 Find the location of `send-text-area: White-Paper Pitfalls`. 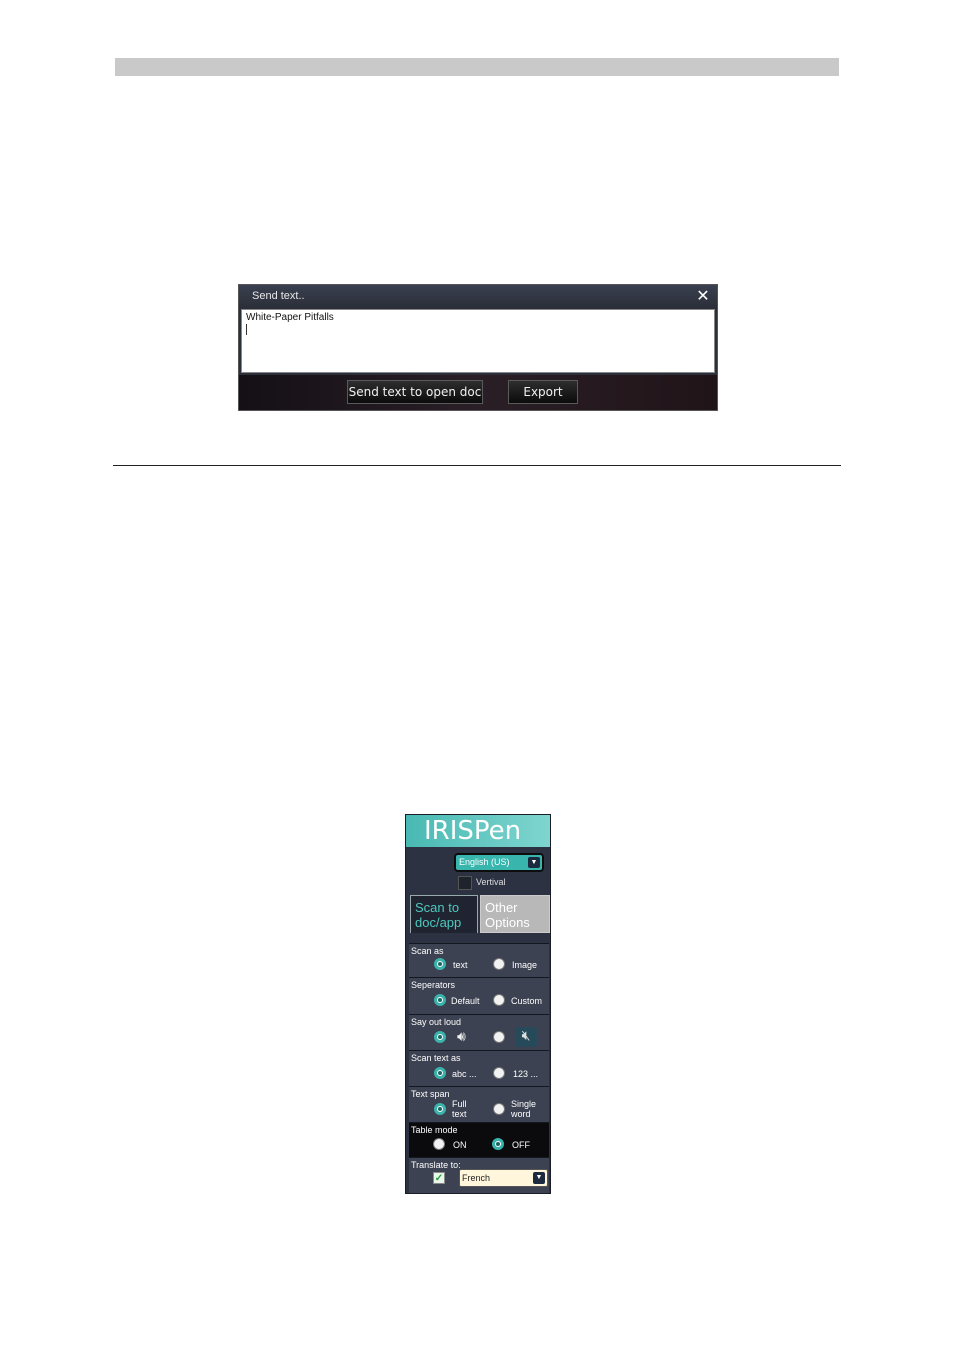

send-text-area: White-Paper Pitfalls is located at coordinates (478, 341).